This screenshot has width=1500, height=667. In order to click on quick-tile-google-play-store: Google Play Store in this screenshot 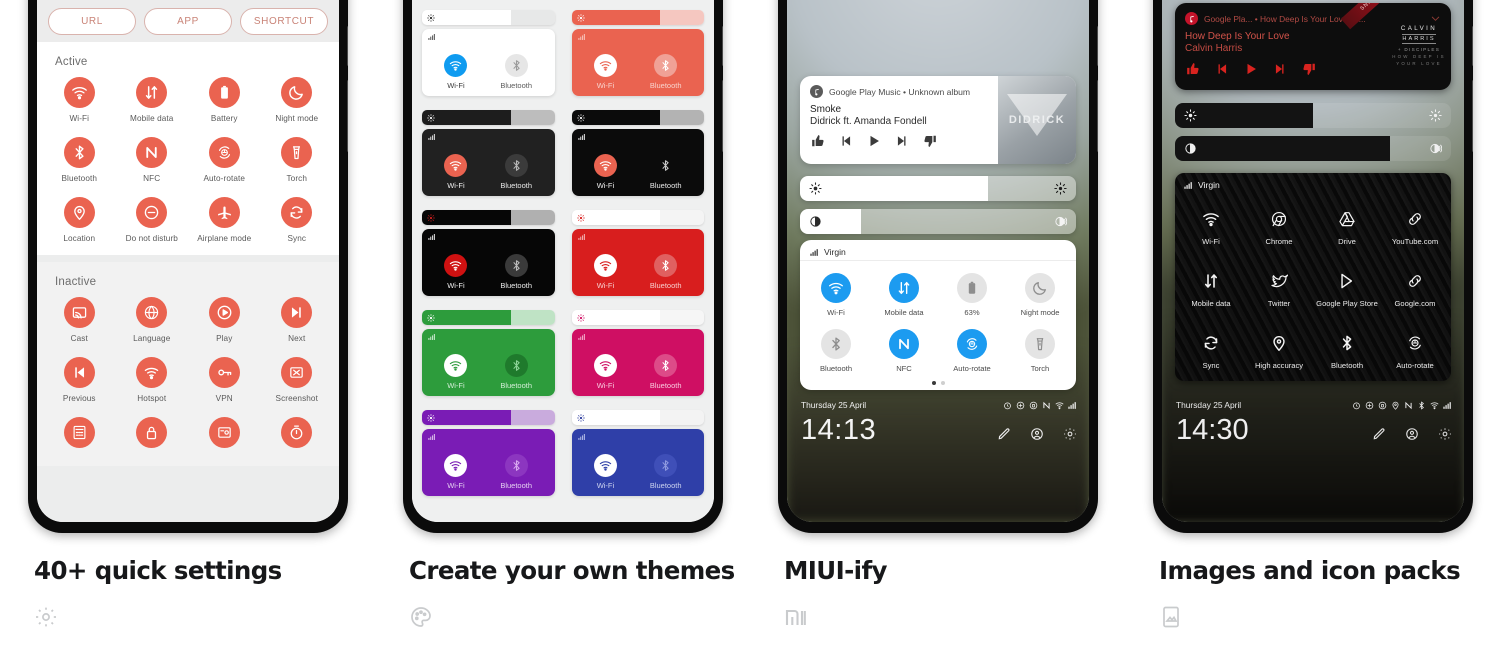, I will do `click(1347, 288)`.